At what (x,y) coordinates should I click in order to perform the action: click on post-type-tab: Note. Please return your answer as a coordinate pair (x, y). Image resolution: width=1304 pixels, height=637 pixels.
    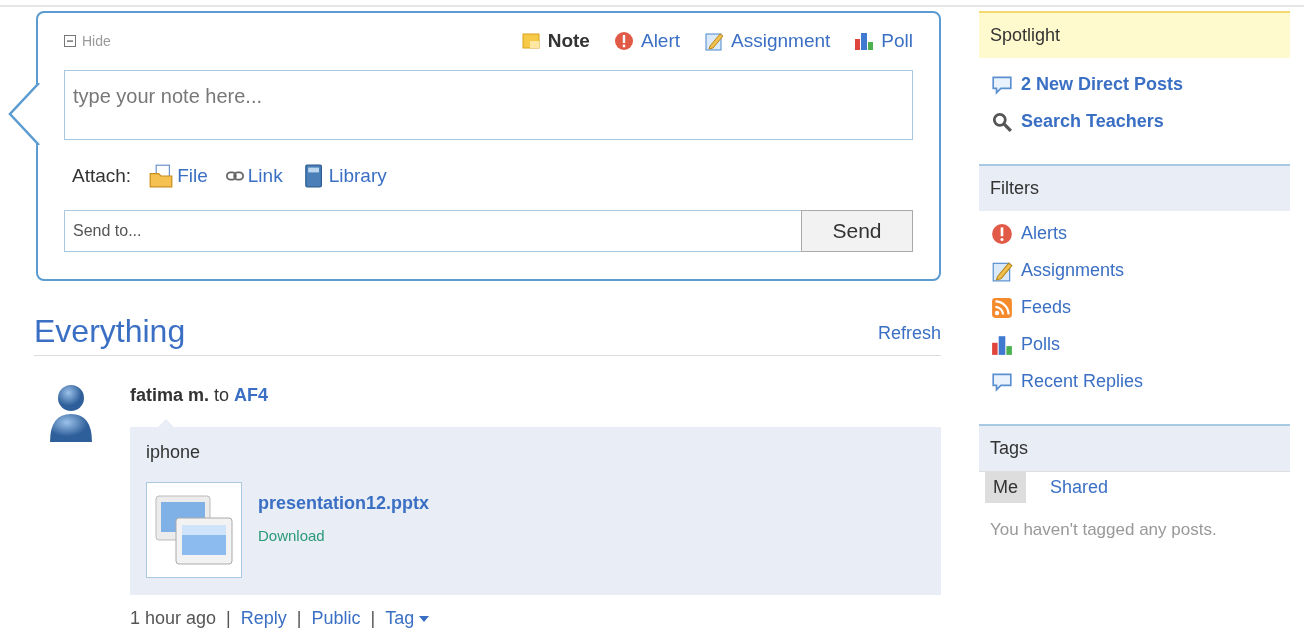
    Looking at the image, I should click on (555, 41).